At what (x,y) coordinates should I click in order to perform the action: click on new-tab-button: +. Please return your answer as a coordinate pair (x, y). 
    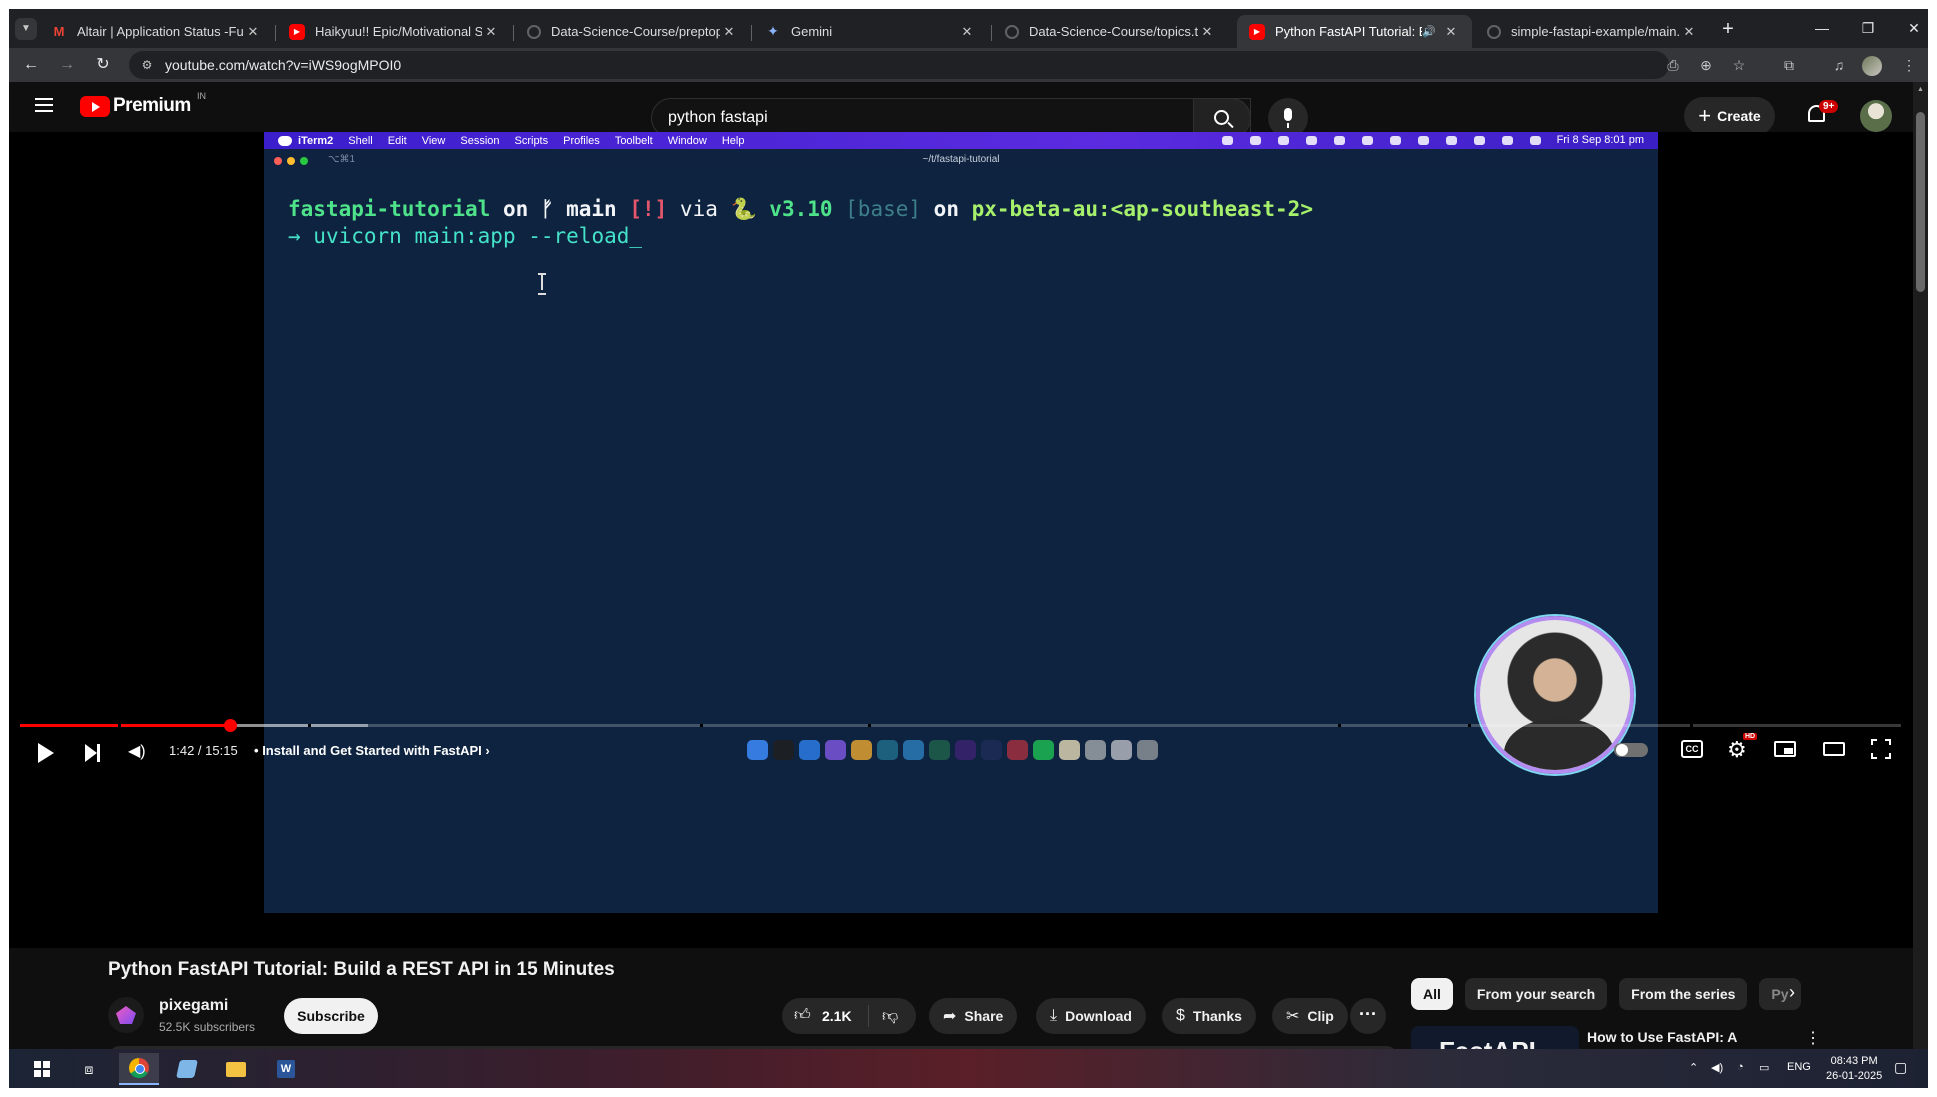
    Looking at the image, I should click on (1728, 29).